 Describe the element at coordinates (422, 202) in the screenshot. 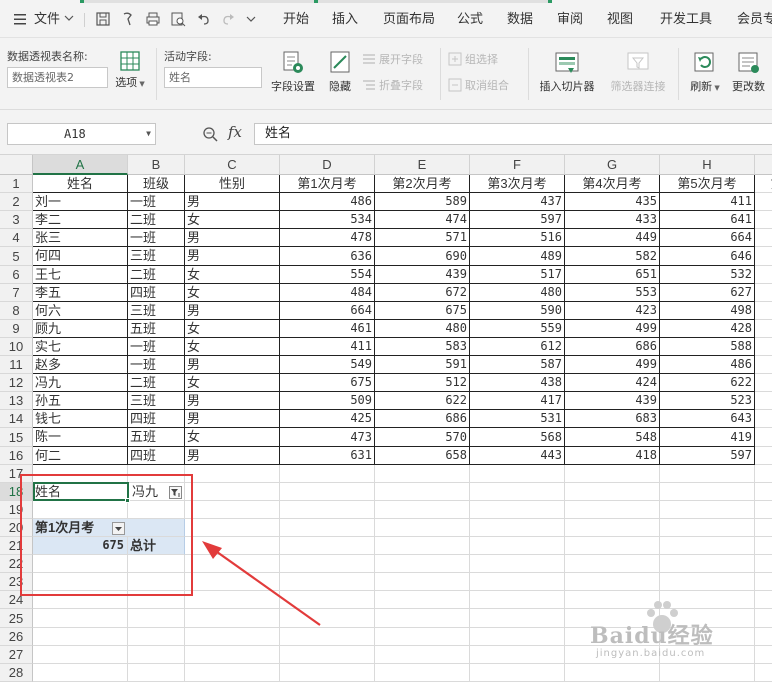

I see `cell-e2: 589` at that location.